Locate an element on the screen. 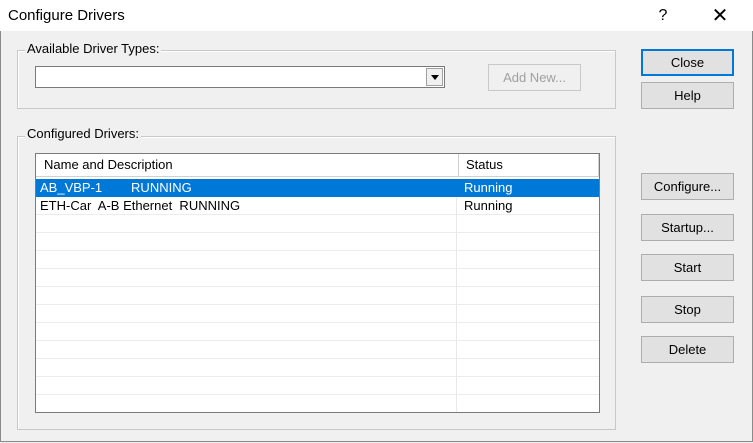 This screenshot has height=443, width=753. column-header-name: Name and Description is located at coordinates (247, 165).